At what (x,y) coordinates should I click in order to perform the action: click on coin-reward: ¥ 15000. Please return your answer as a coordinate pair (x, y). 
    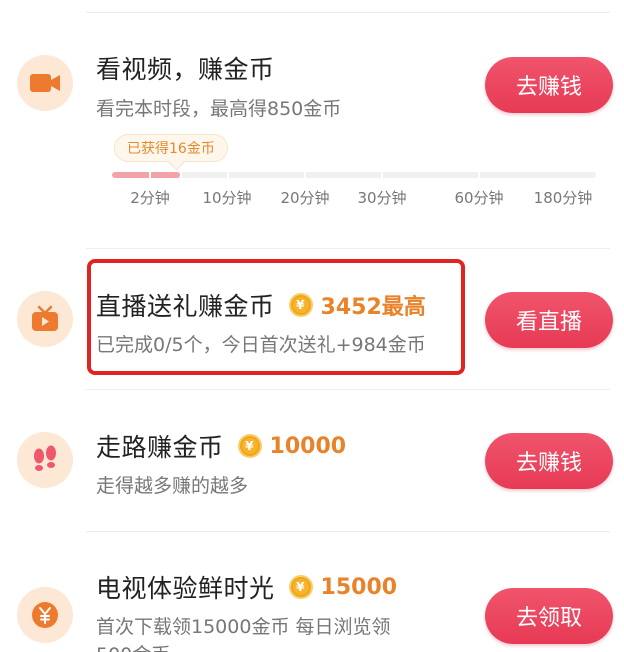
    Looking at the image, I should click on (343, 587).